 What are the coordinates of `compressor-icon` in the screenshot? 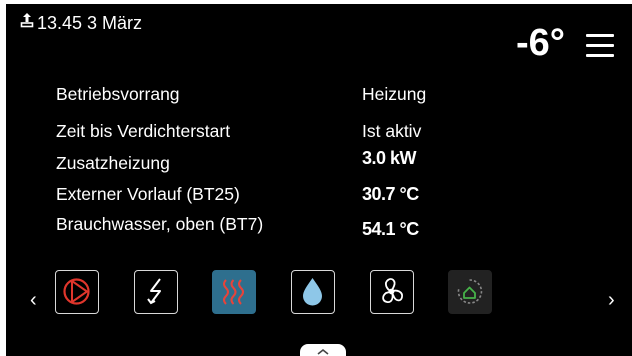 It's located at (76, 291).